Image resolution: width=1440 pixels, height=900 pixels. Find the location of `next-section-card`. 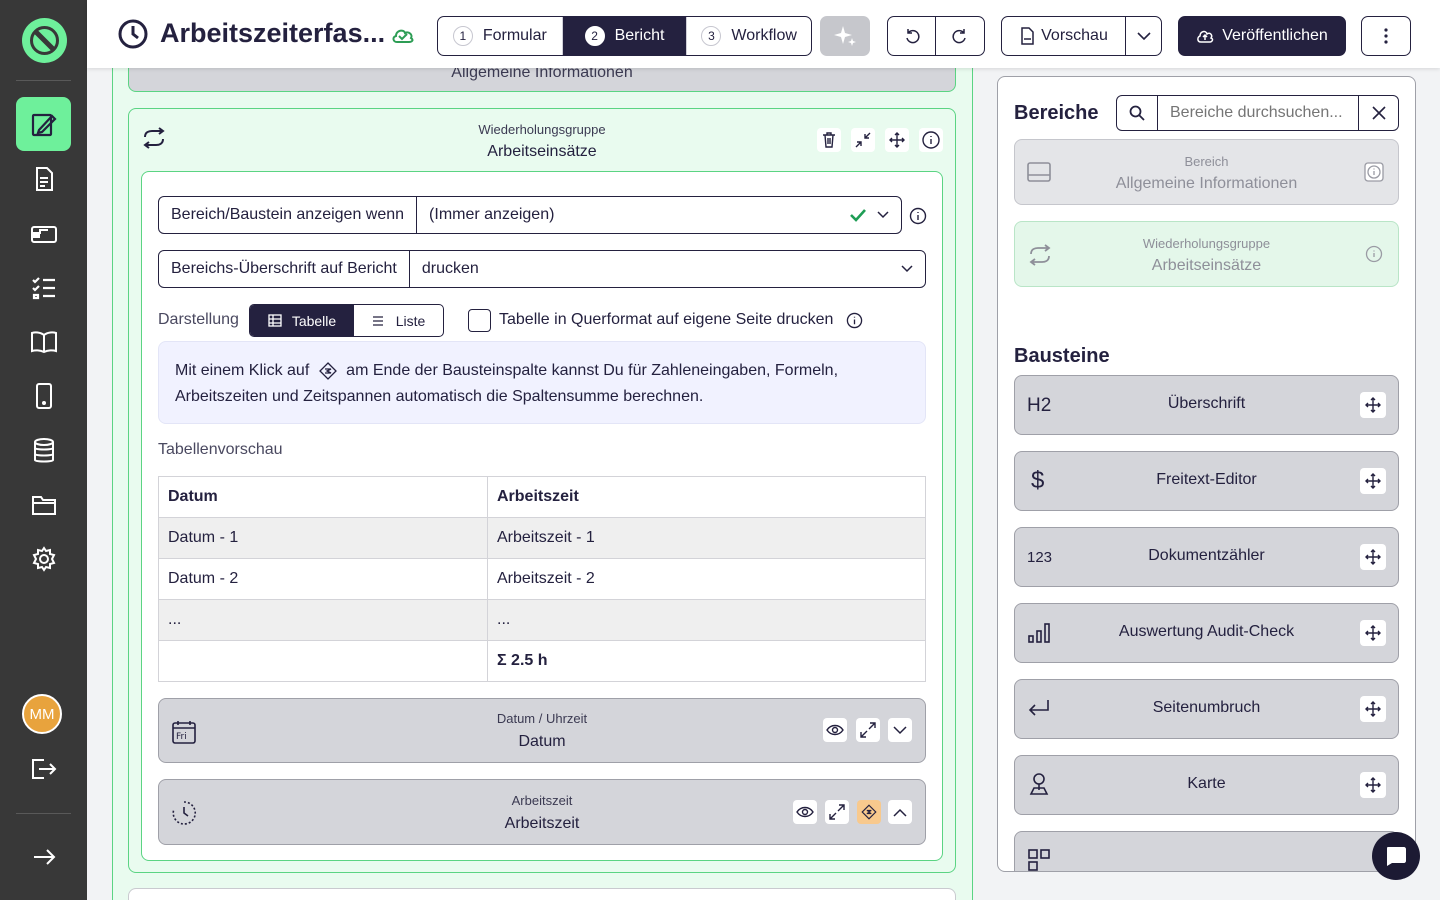

next-section-card is located at coordinates (542, 894).